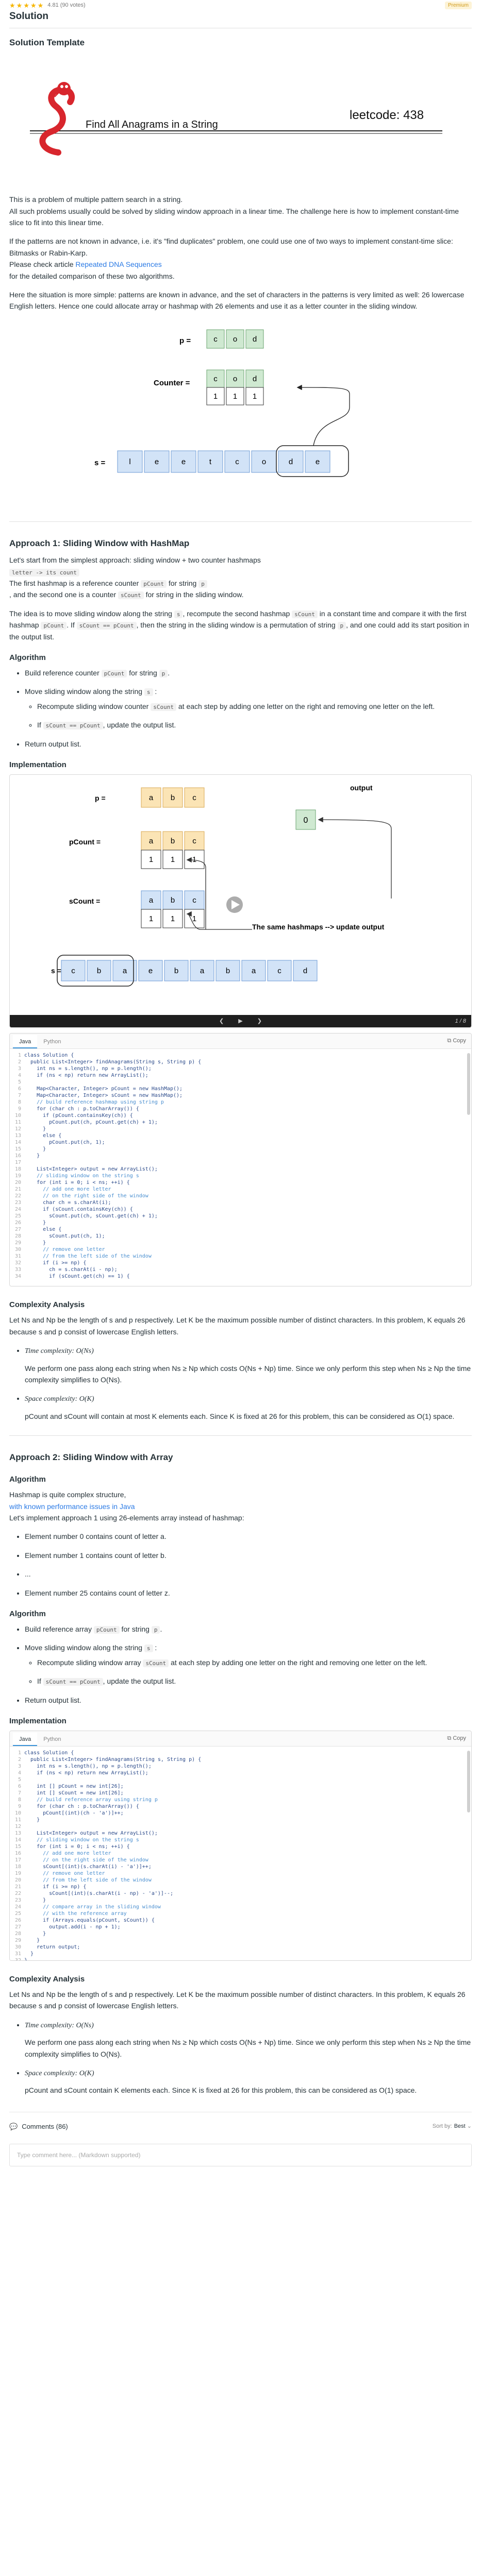 The width and height of the screenshot is (481, 2576). What do you see at coordinates (306, 820) in the screenshot?
I see `output-value: 0` at bounding box center [306, 820].